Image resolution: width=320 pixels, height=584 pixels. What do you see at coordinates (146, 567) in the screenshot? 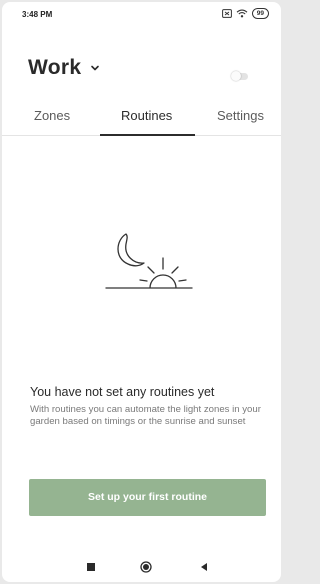
I see `home-circle-icon` at bounding box center [146, 567].